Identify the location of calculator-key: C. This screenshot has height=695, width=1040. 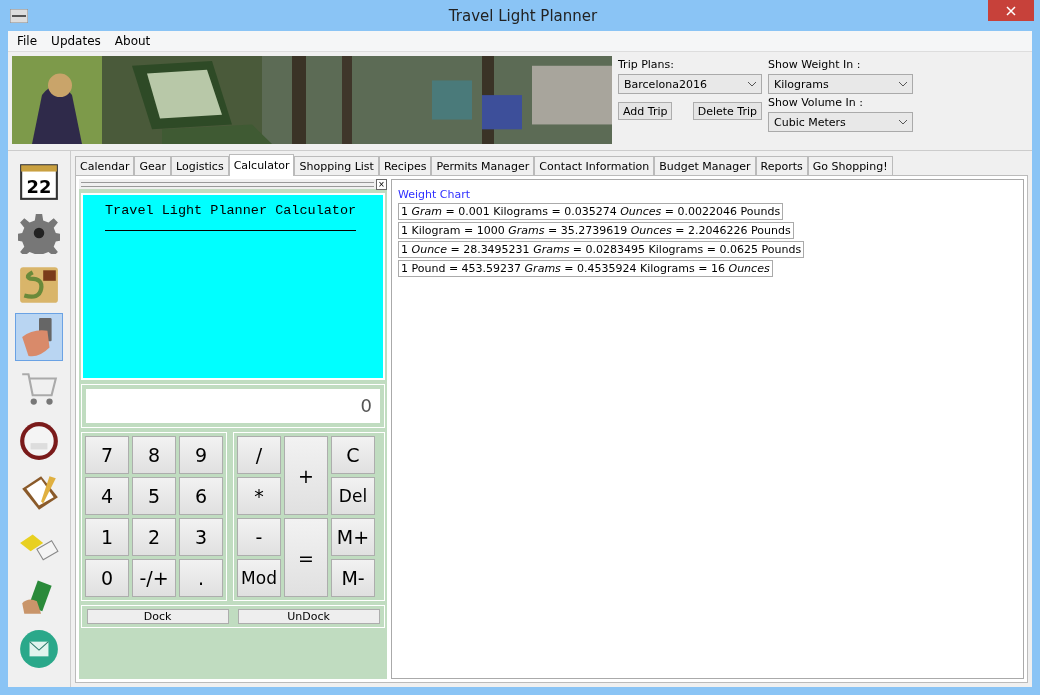
(353, 455).